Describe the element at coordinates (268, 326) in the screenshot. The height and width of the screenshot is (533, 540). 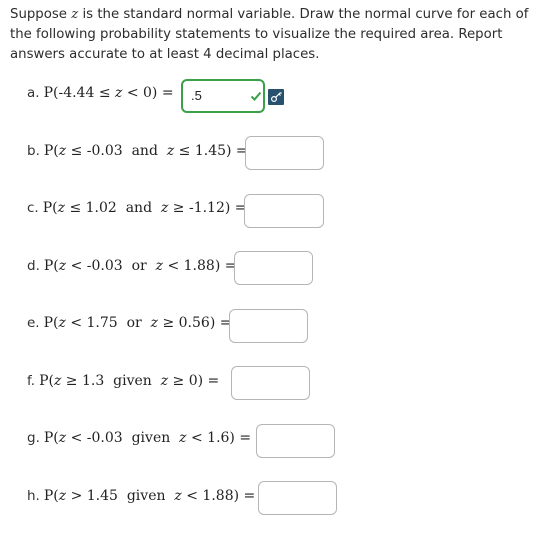
I see `answer-input-e` at that location.